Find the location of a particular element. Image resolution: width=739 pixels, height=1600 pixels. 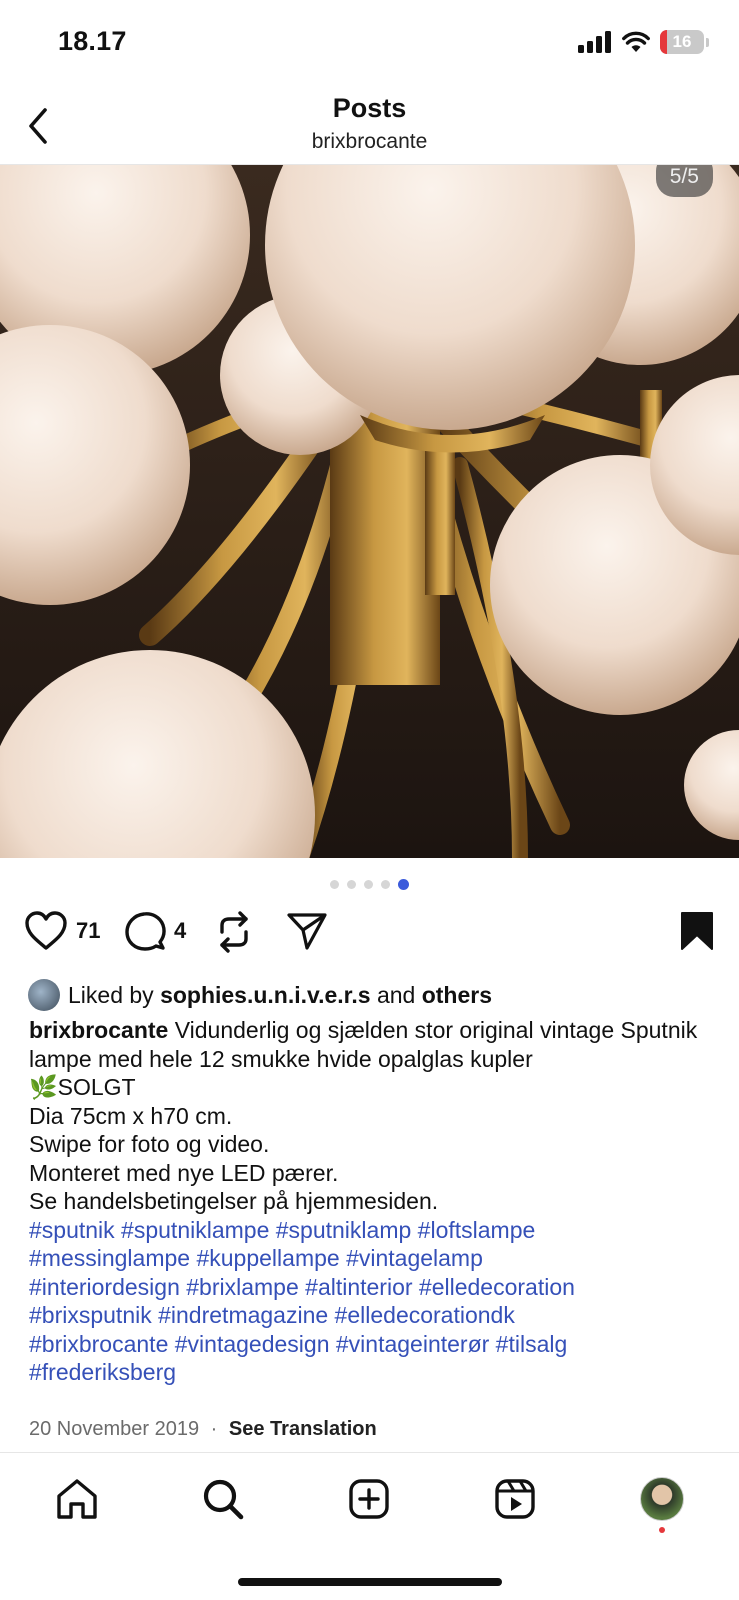

post-meta: 20 November 2019 · See Translation is located at coordinates (203, 1429).